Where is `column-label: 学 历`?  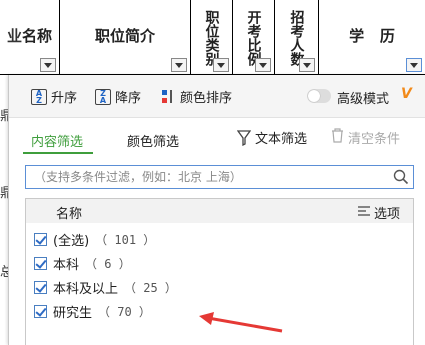
column-label: 学 历 is located at coordinates (372, 36).